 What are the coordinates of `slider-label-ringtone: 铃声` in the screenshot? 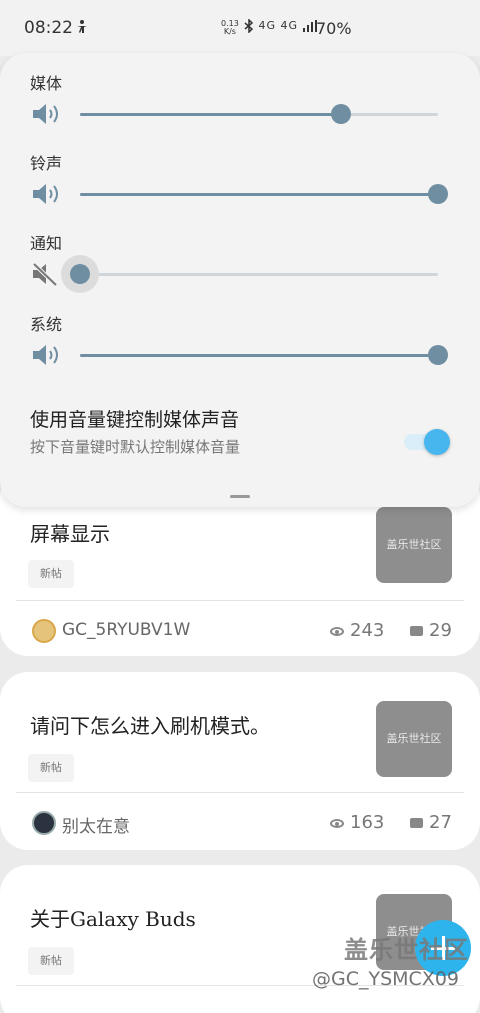 It's located at (46, 163).